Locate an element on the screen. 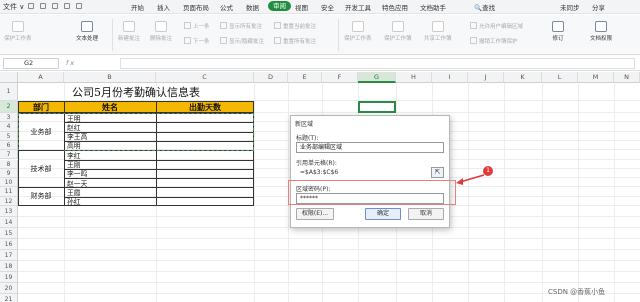 The image size is (640, 302). print-icon is located at coordinates (43, 6).